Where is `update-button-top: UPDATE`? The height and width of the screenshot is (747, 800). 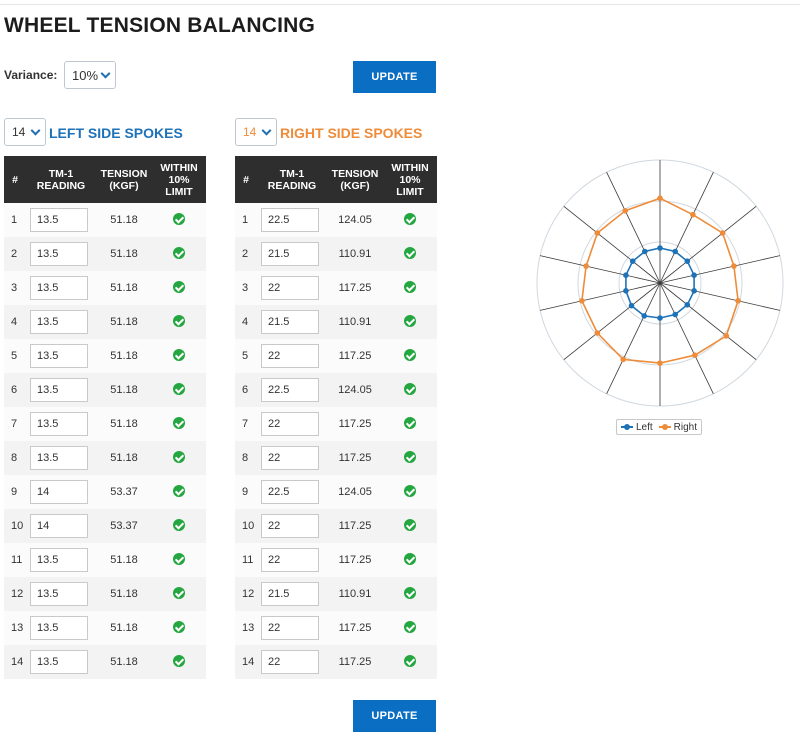
update-button-top: UPDATE is located at coordinates (394, 77).